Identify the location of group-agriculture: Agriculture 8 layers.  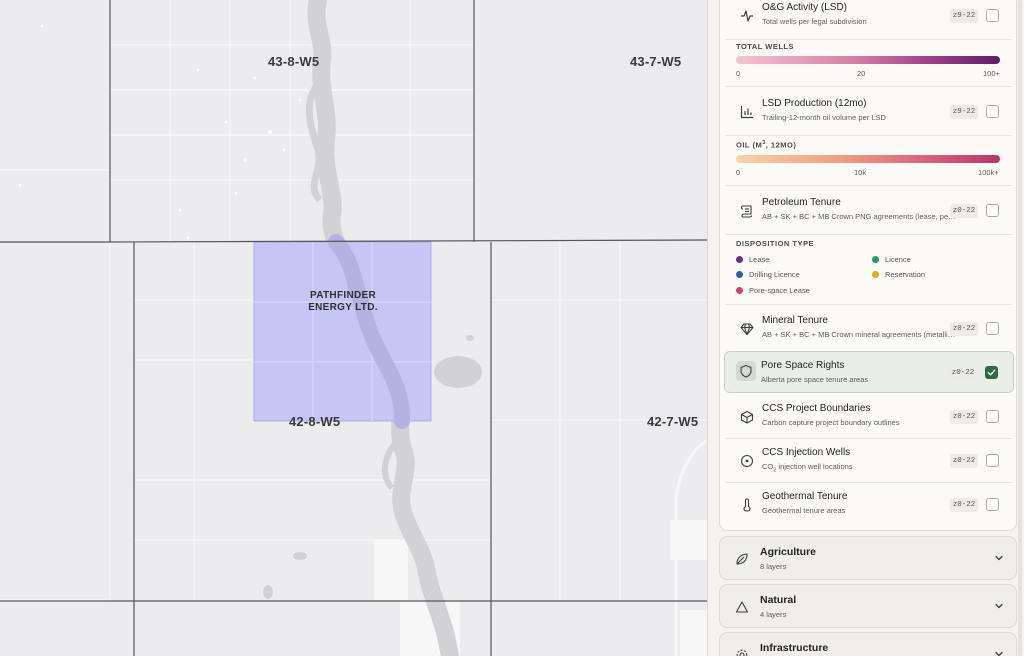
(868, 558).